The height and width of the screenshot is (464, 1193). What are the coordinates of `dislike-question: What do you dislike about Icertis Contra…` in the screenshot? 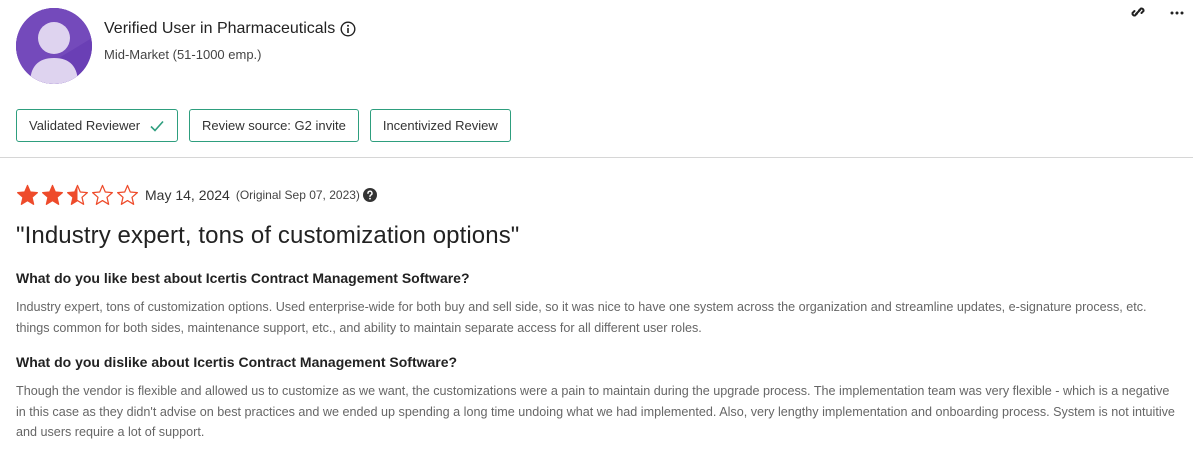 It's located at (237, 362).